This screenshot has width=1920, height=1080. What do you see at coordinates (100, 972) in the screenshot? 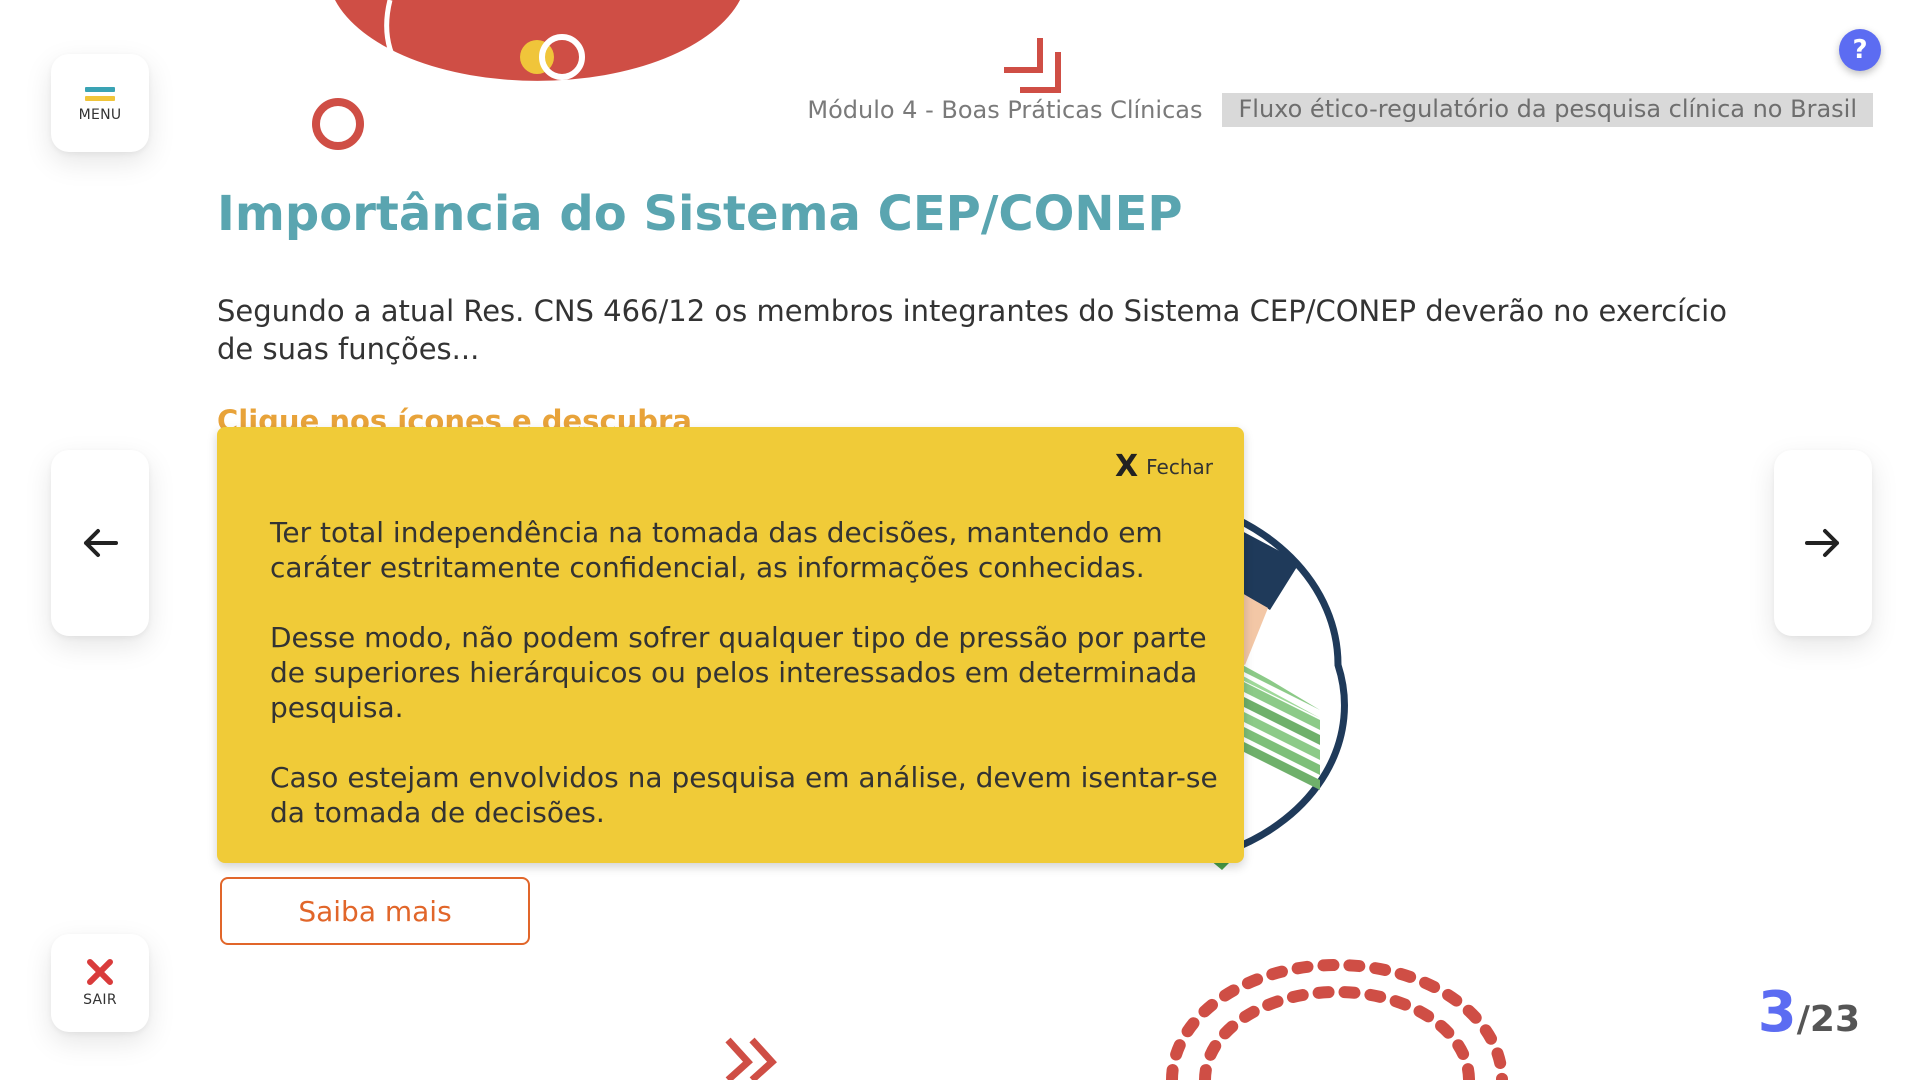
I see `exit-x-icon` at bounding box center [100, 972].